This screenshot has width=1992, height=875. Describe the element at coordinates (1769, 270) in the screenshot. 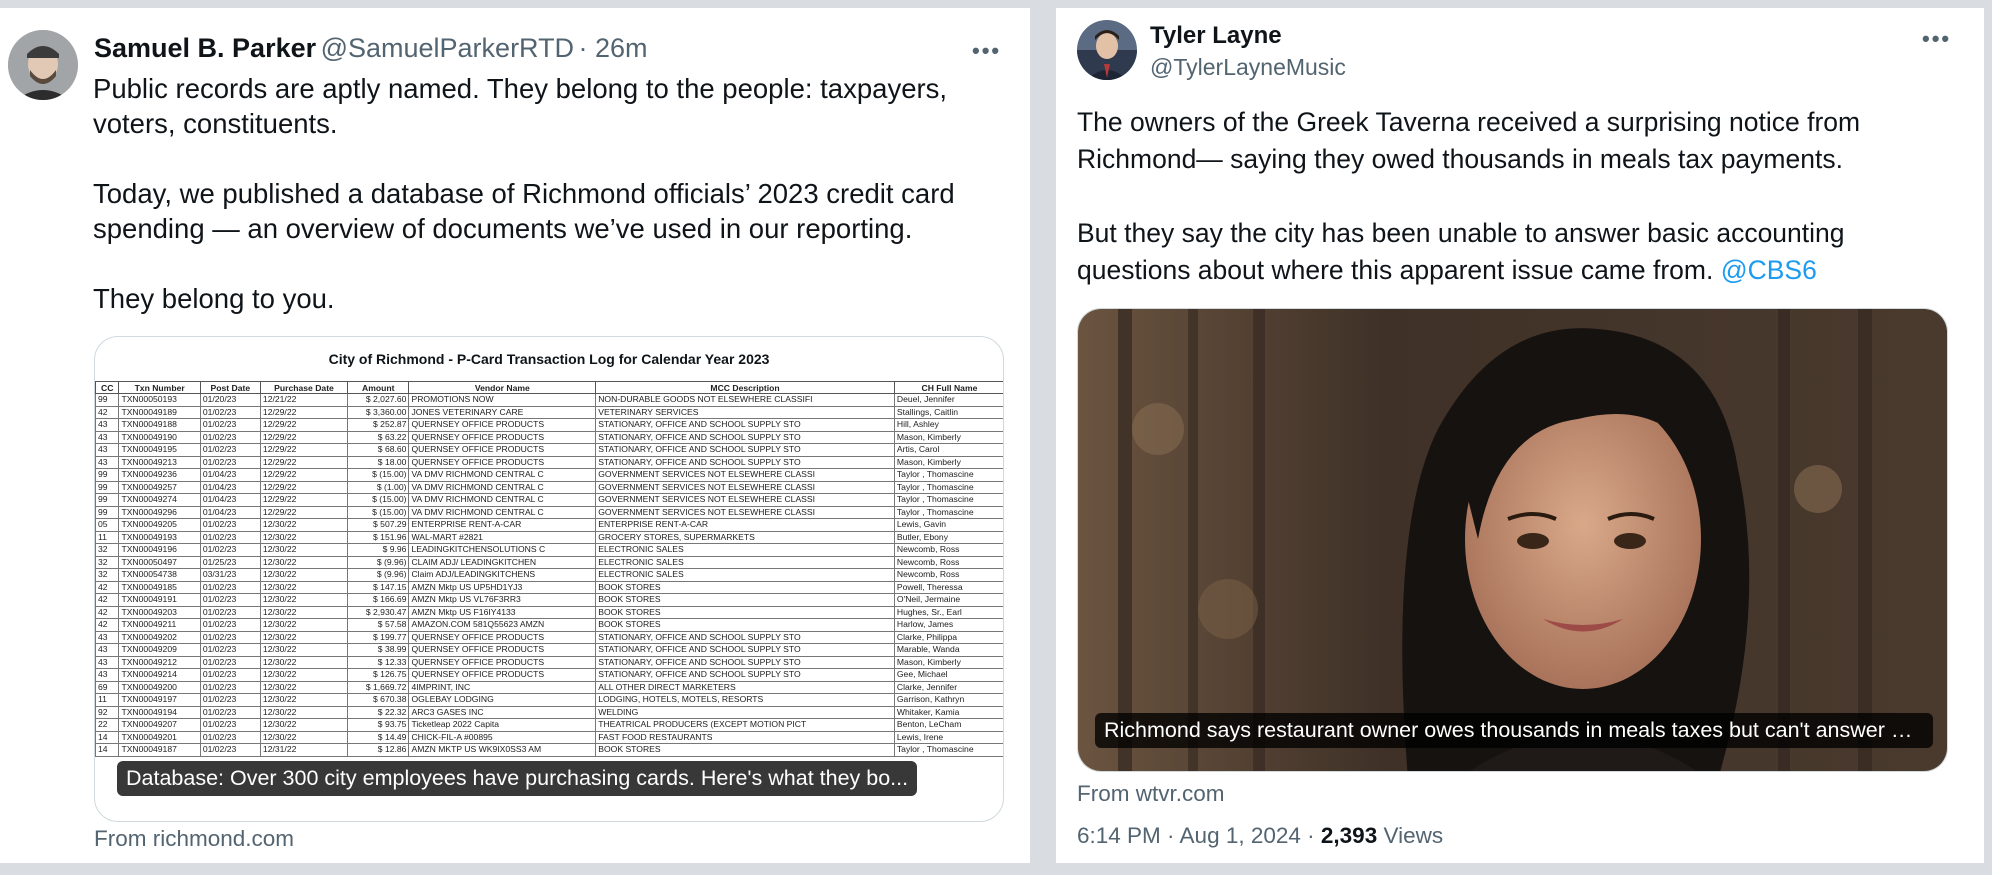

I see `mention-link: @CBS6` at that location.